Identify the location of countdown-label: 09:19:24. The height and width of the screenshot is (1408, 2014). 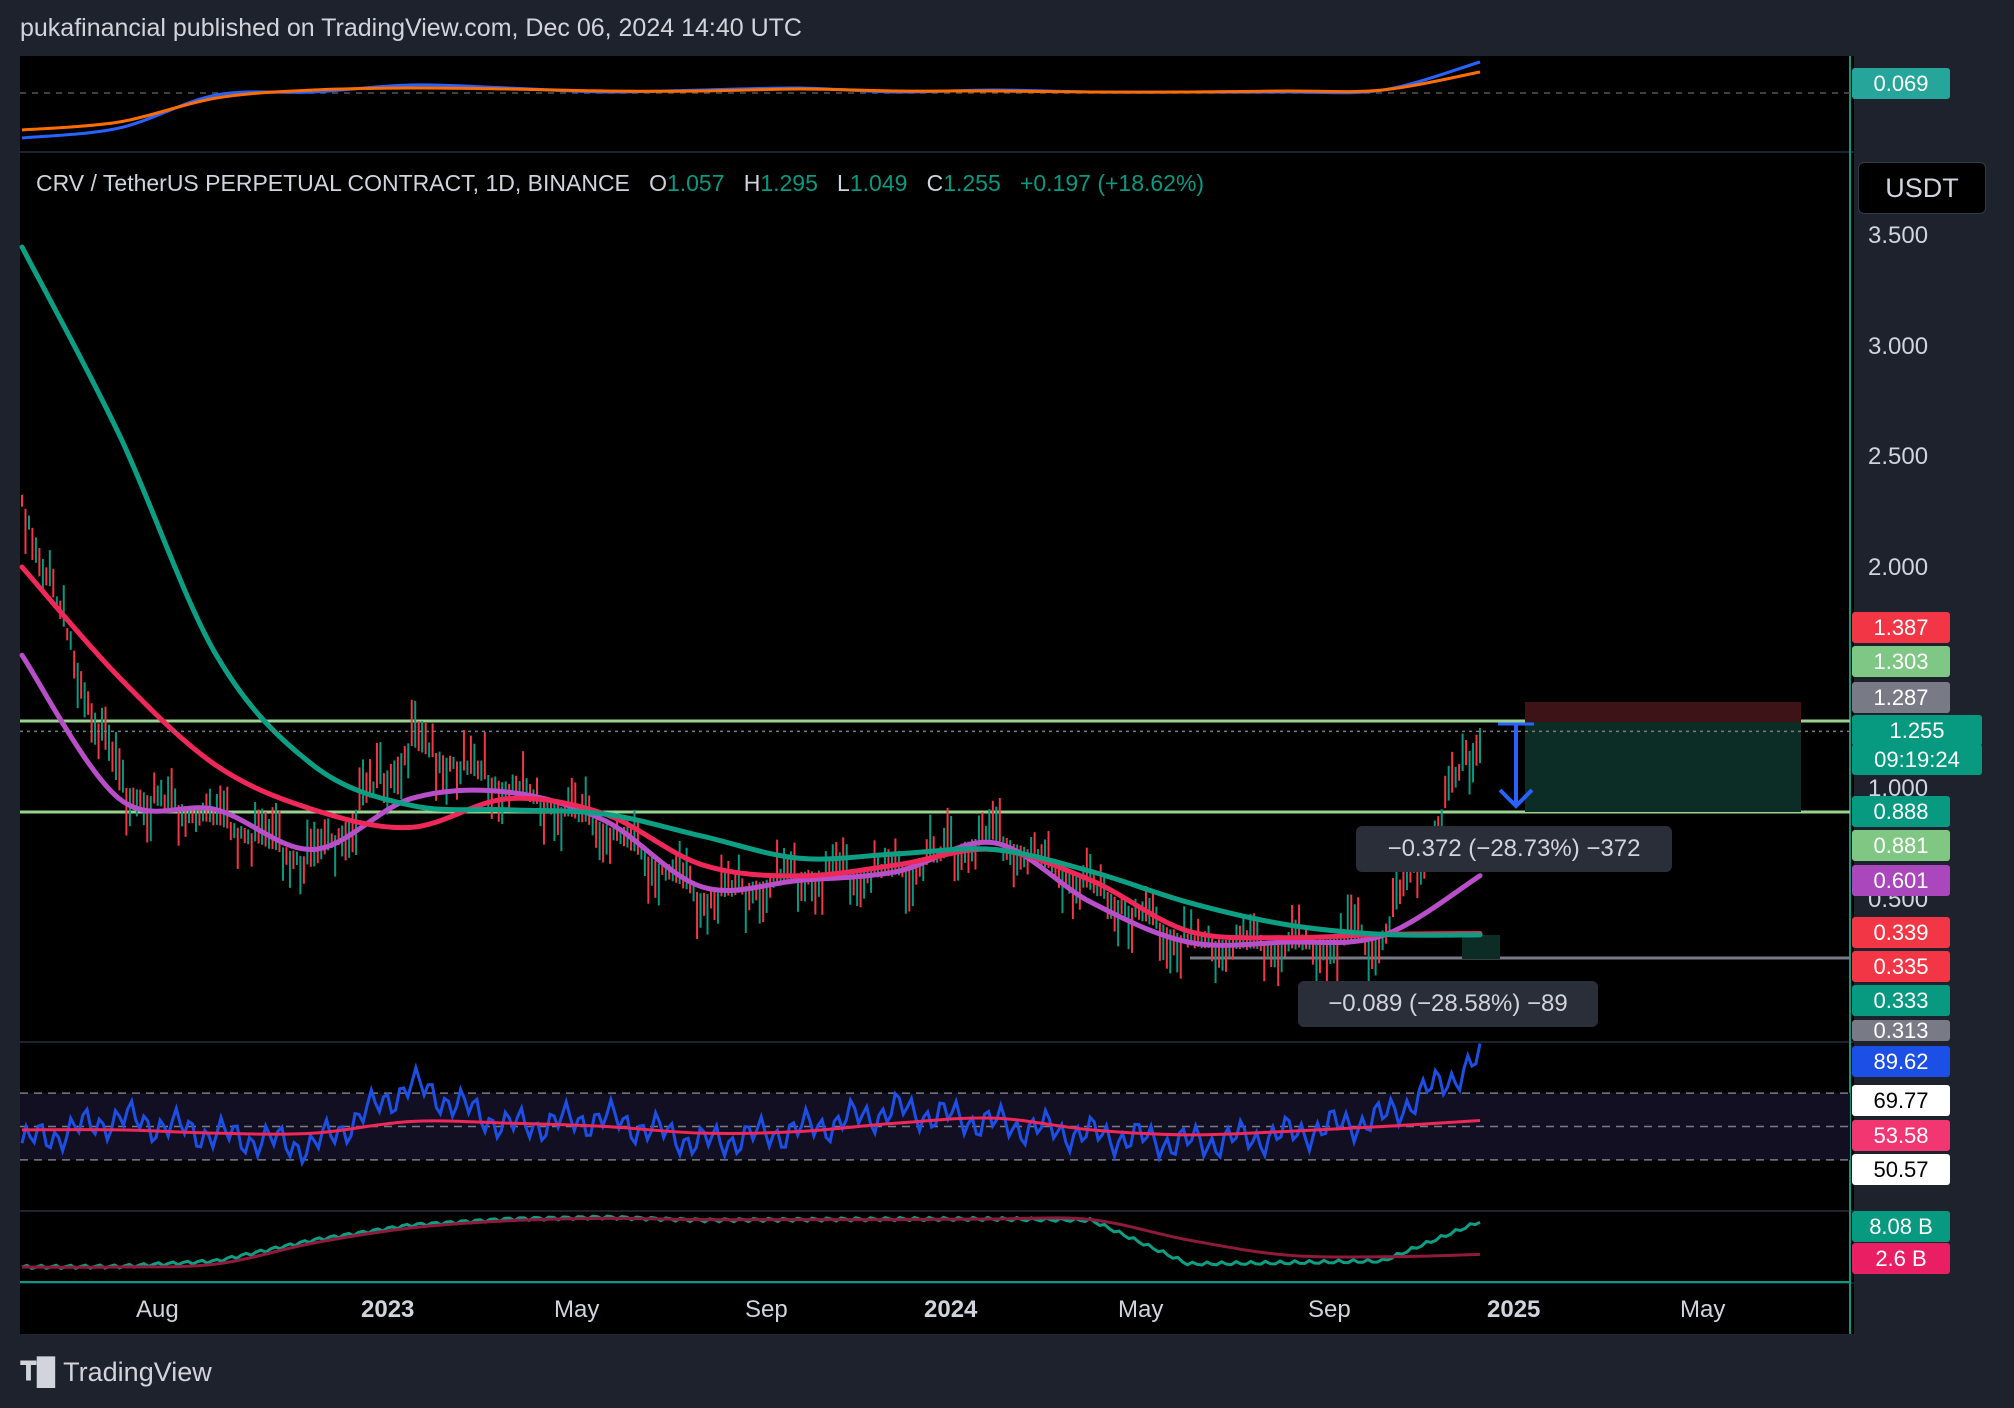
(1917, 759).